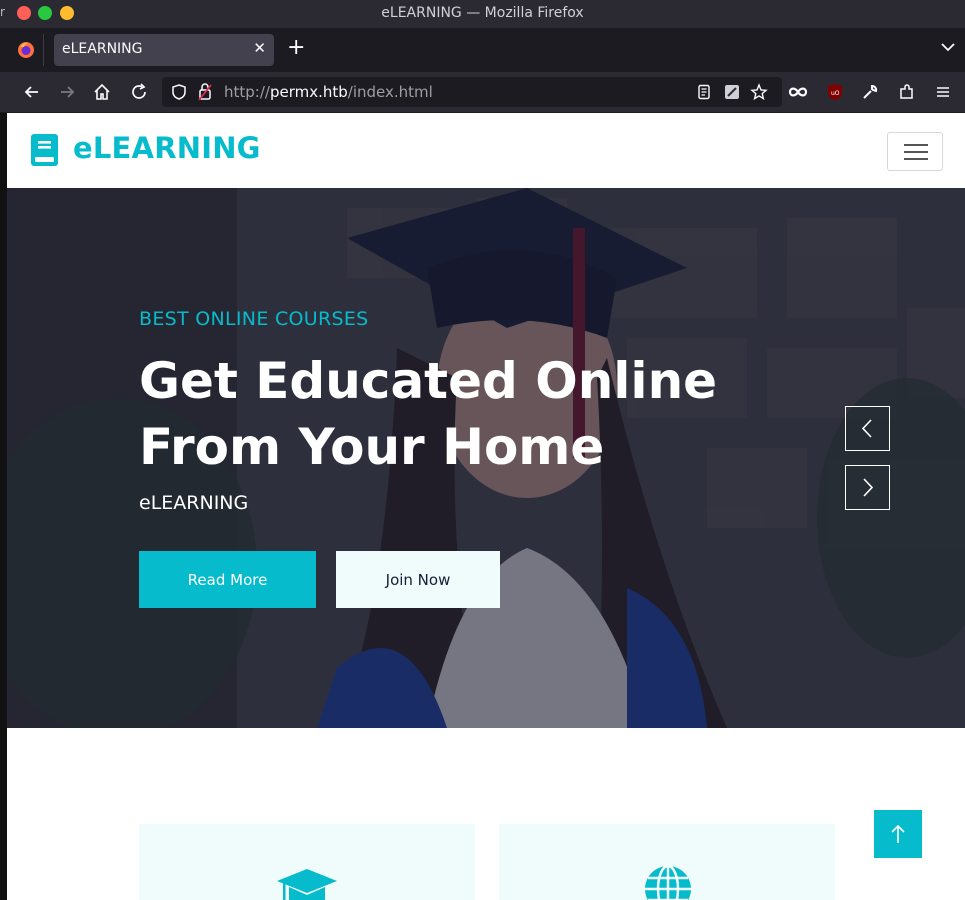 The width and height of the screenshot is (965, 900). What do you see at coordinates (205, 92) in the screenshot?
I see `insecure-lock-icon` at bounding box center [205, 92].